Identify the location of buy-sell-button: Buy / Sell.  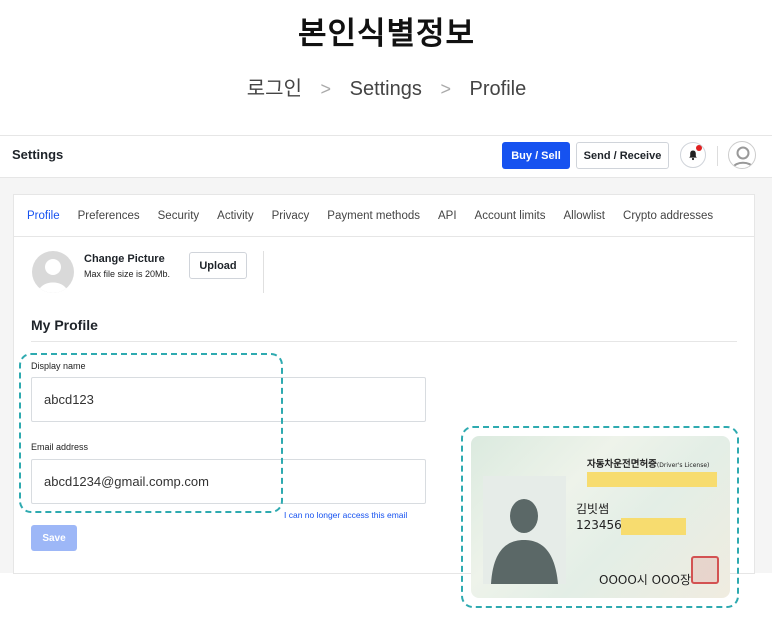
(536, 155).